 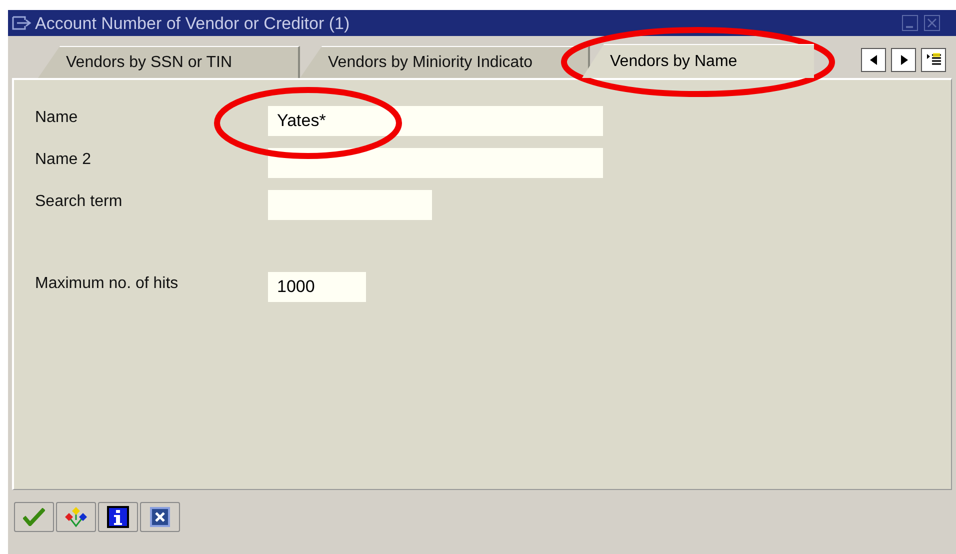 I want to click on scroll-left-button, so click(x=873, y=60).